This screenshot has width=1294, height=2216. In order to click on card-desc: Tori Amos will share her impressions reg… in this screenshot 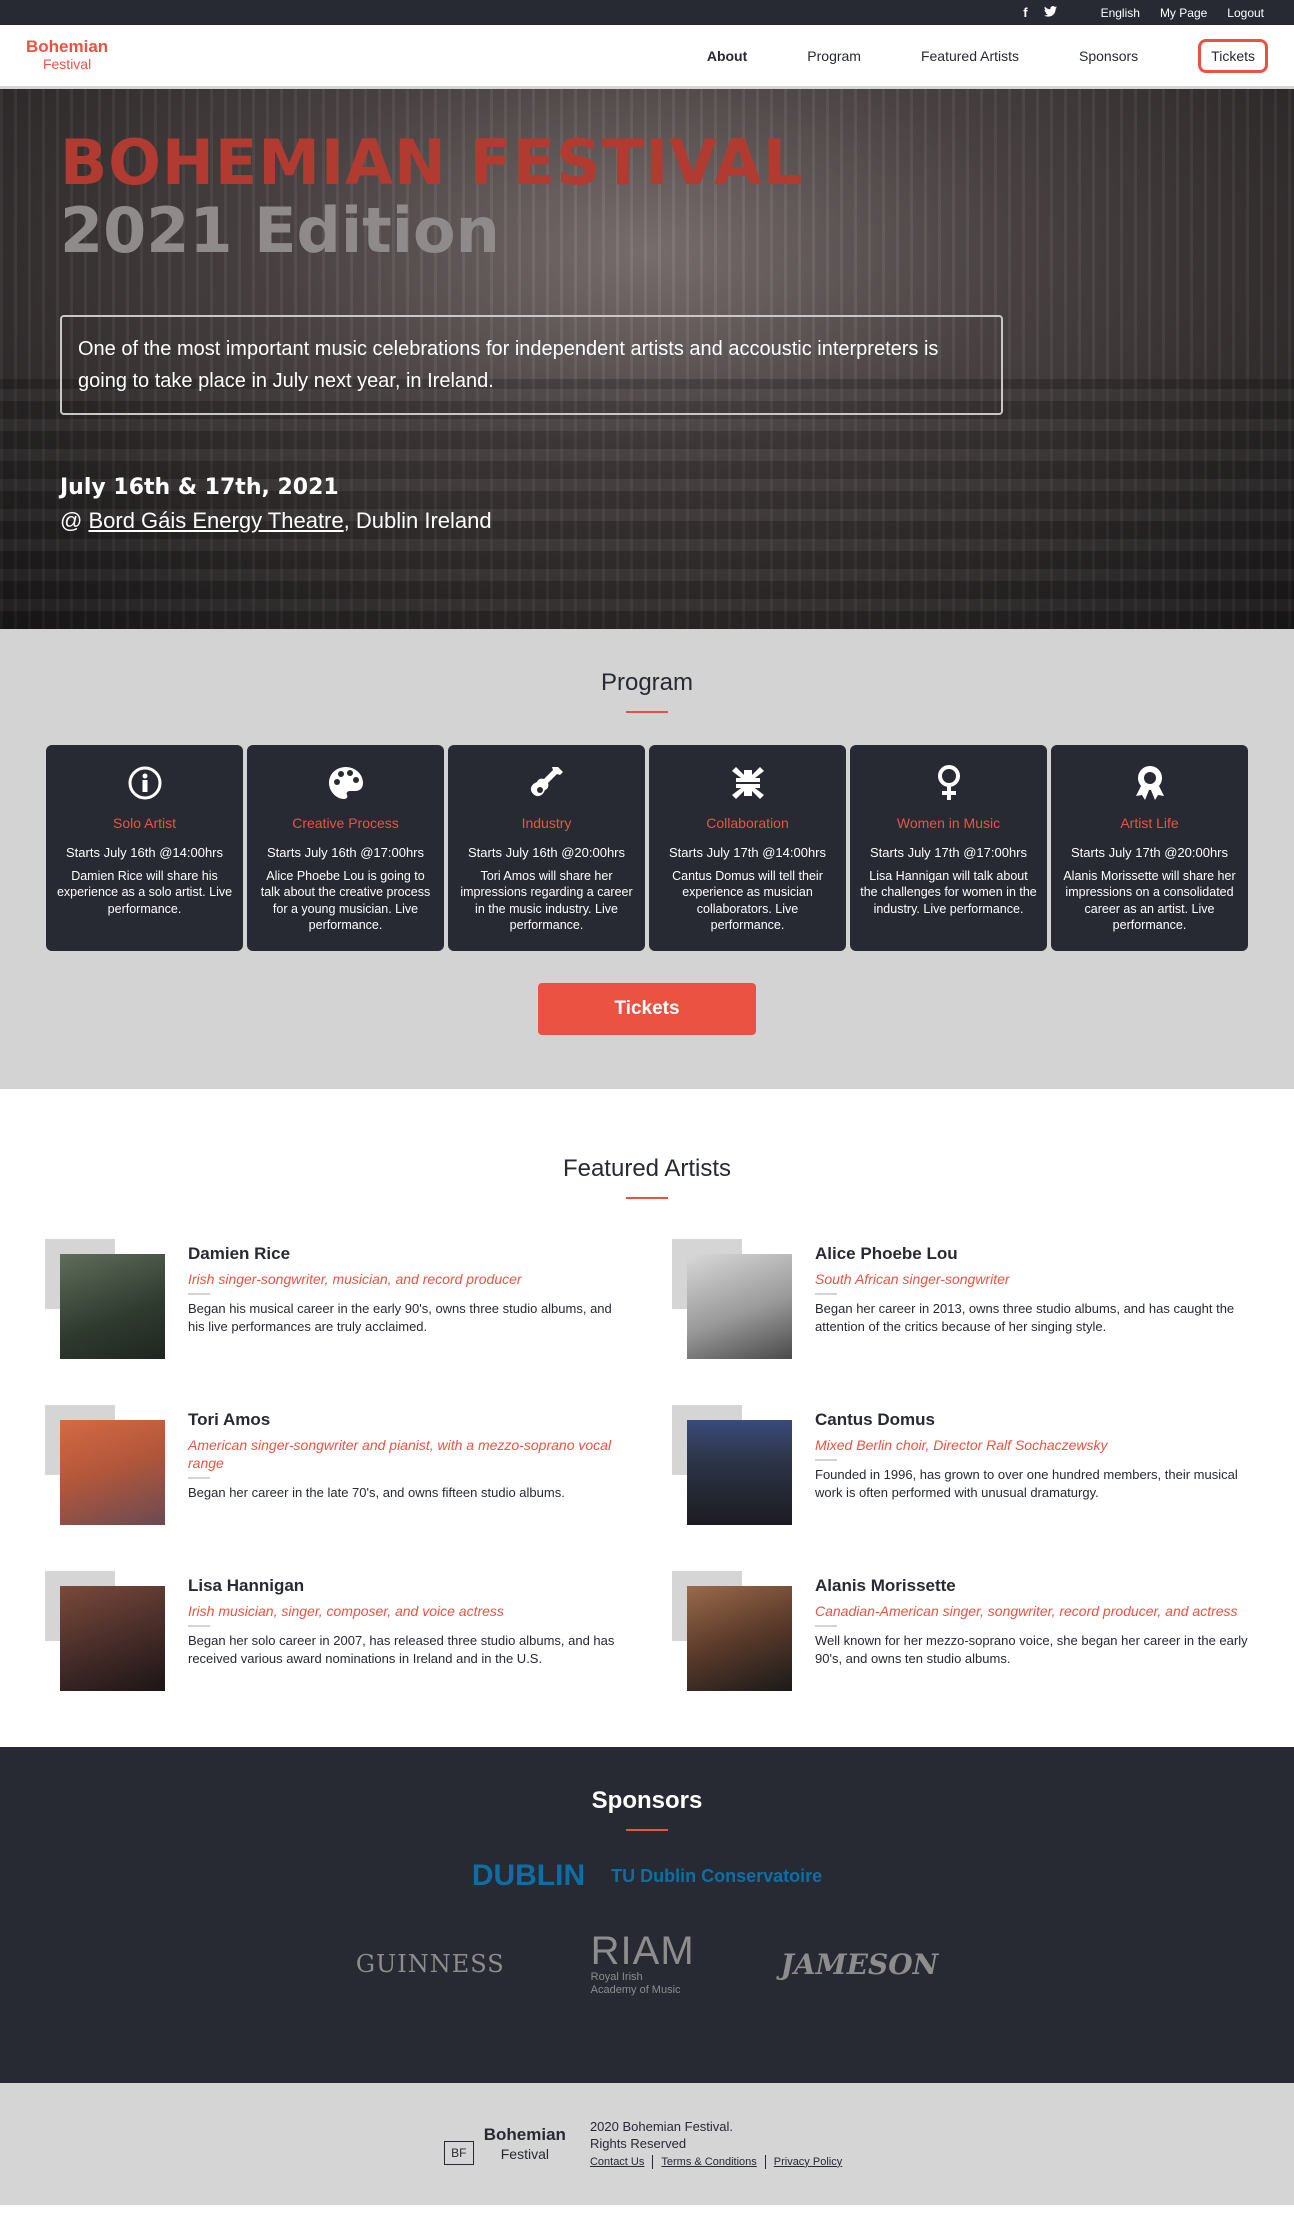, I will do `click(546, 900)`.